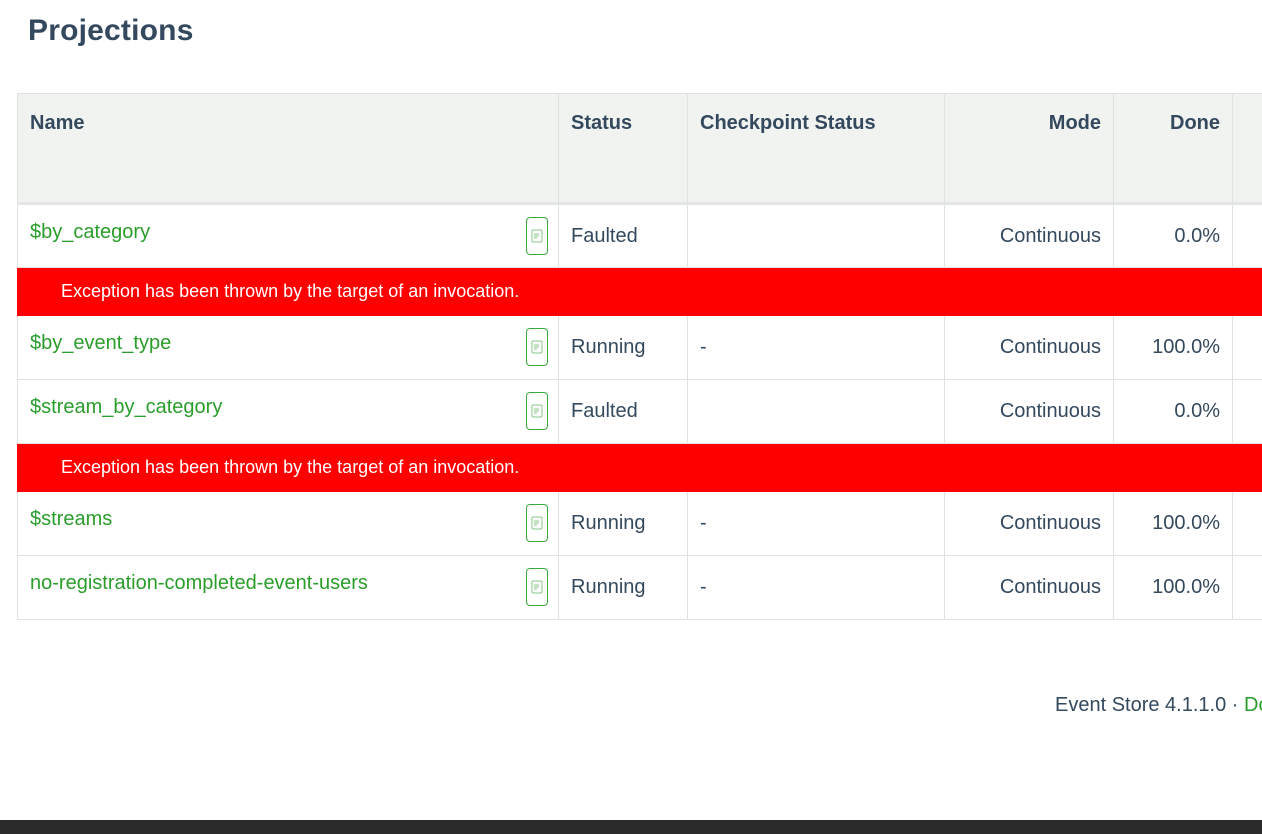 Image resolution: width=1262 pixels, height=834 pixels. I want to click on projection-link: $stream_by_category, so click(126, 407).